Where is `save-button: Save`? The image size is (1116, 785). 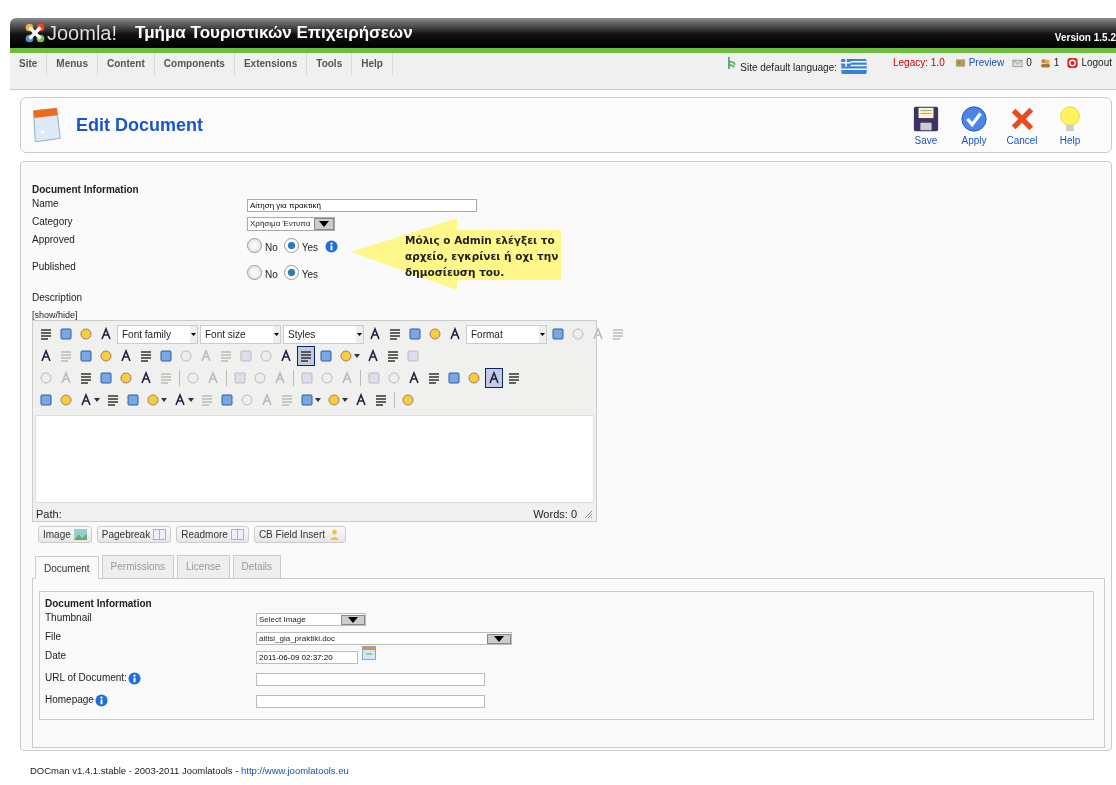
save-button: Save is located at coordinates (926, 125).